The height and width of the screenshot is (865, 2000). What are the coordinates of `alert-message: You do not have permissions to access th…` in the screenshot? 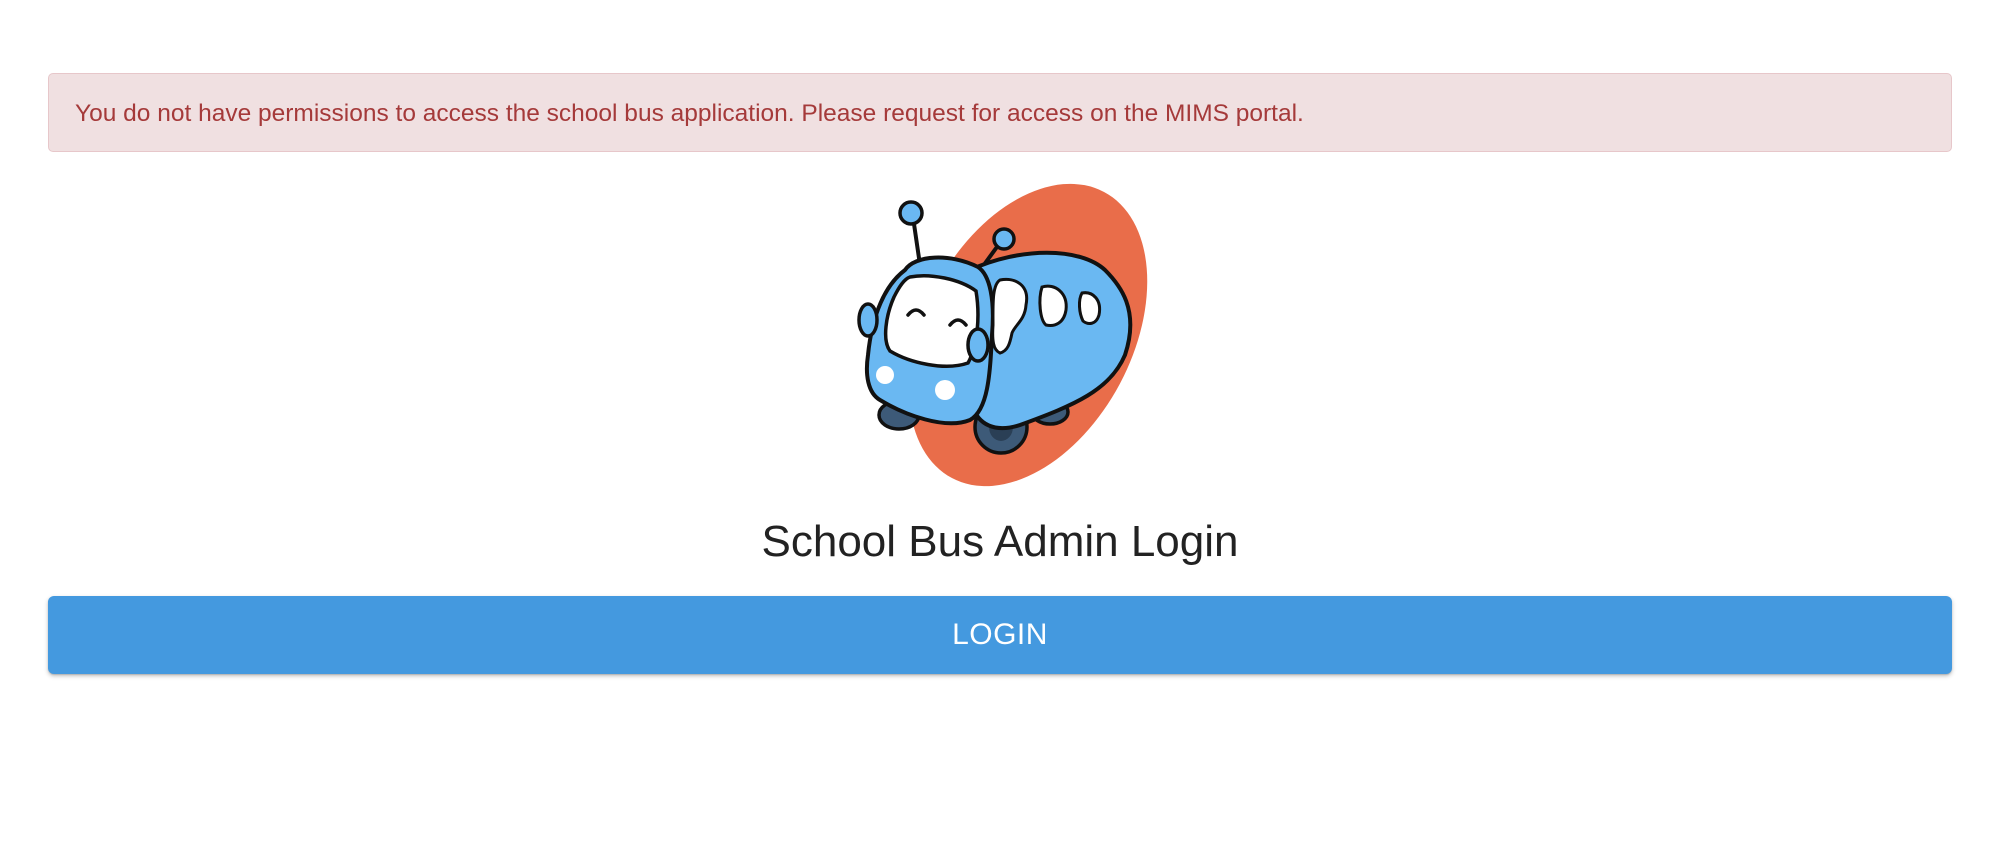 It's located at (689, 113).